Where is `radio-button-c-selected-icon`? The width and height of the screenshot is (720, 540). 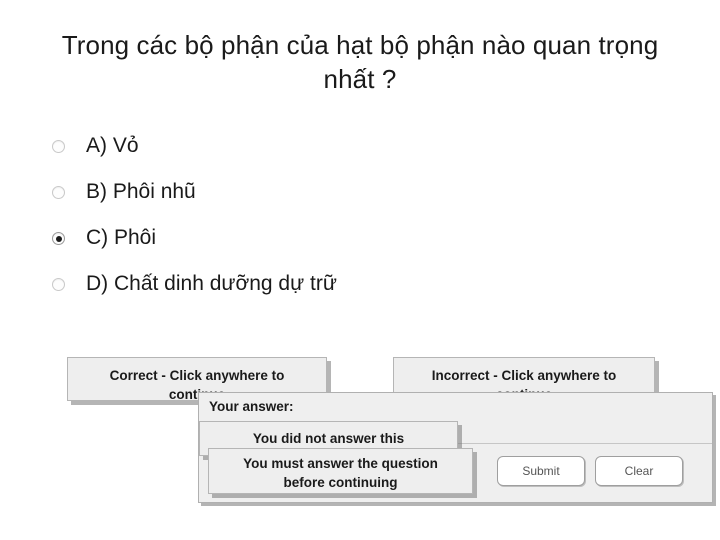
radio-button-c-selected-icon is located at coordinates (58, 238).